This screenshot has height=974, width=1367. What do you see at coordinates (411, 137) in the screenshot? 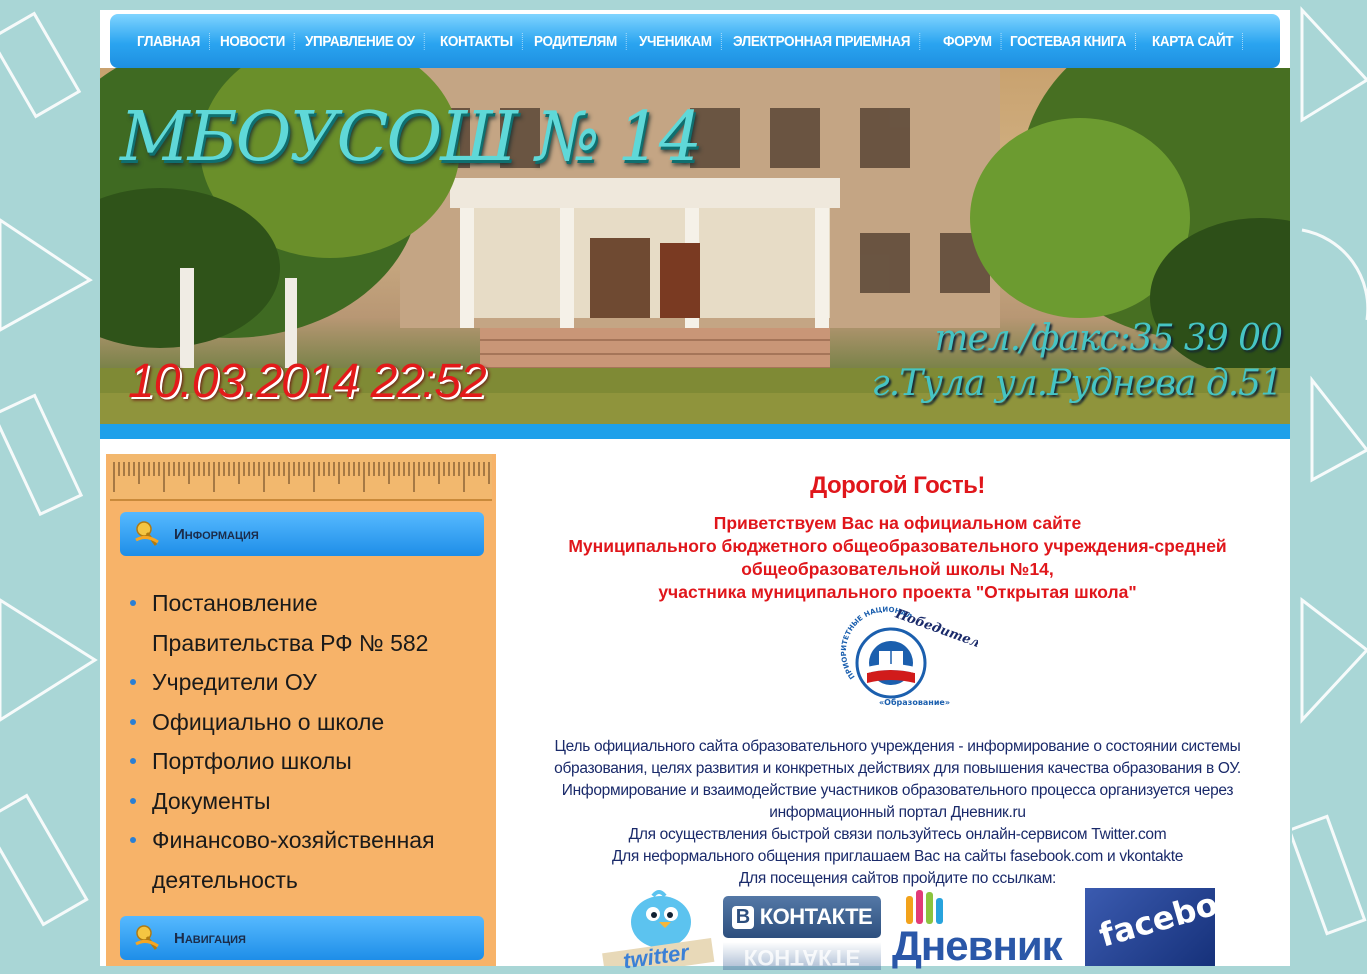
I see `site-title: МБОУСОШ № 14` at bounding box center [411, 137].